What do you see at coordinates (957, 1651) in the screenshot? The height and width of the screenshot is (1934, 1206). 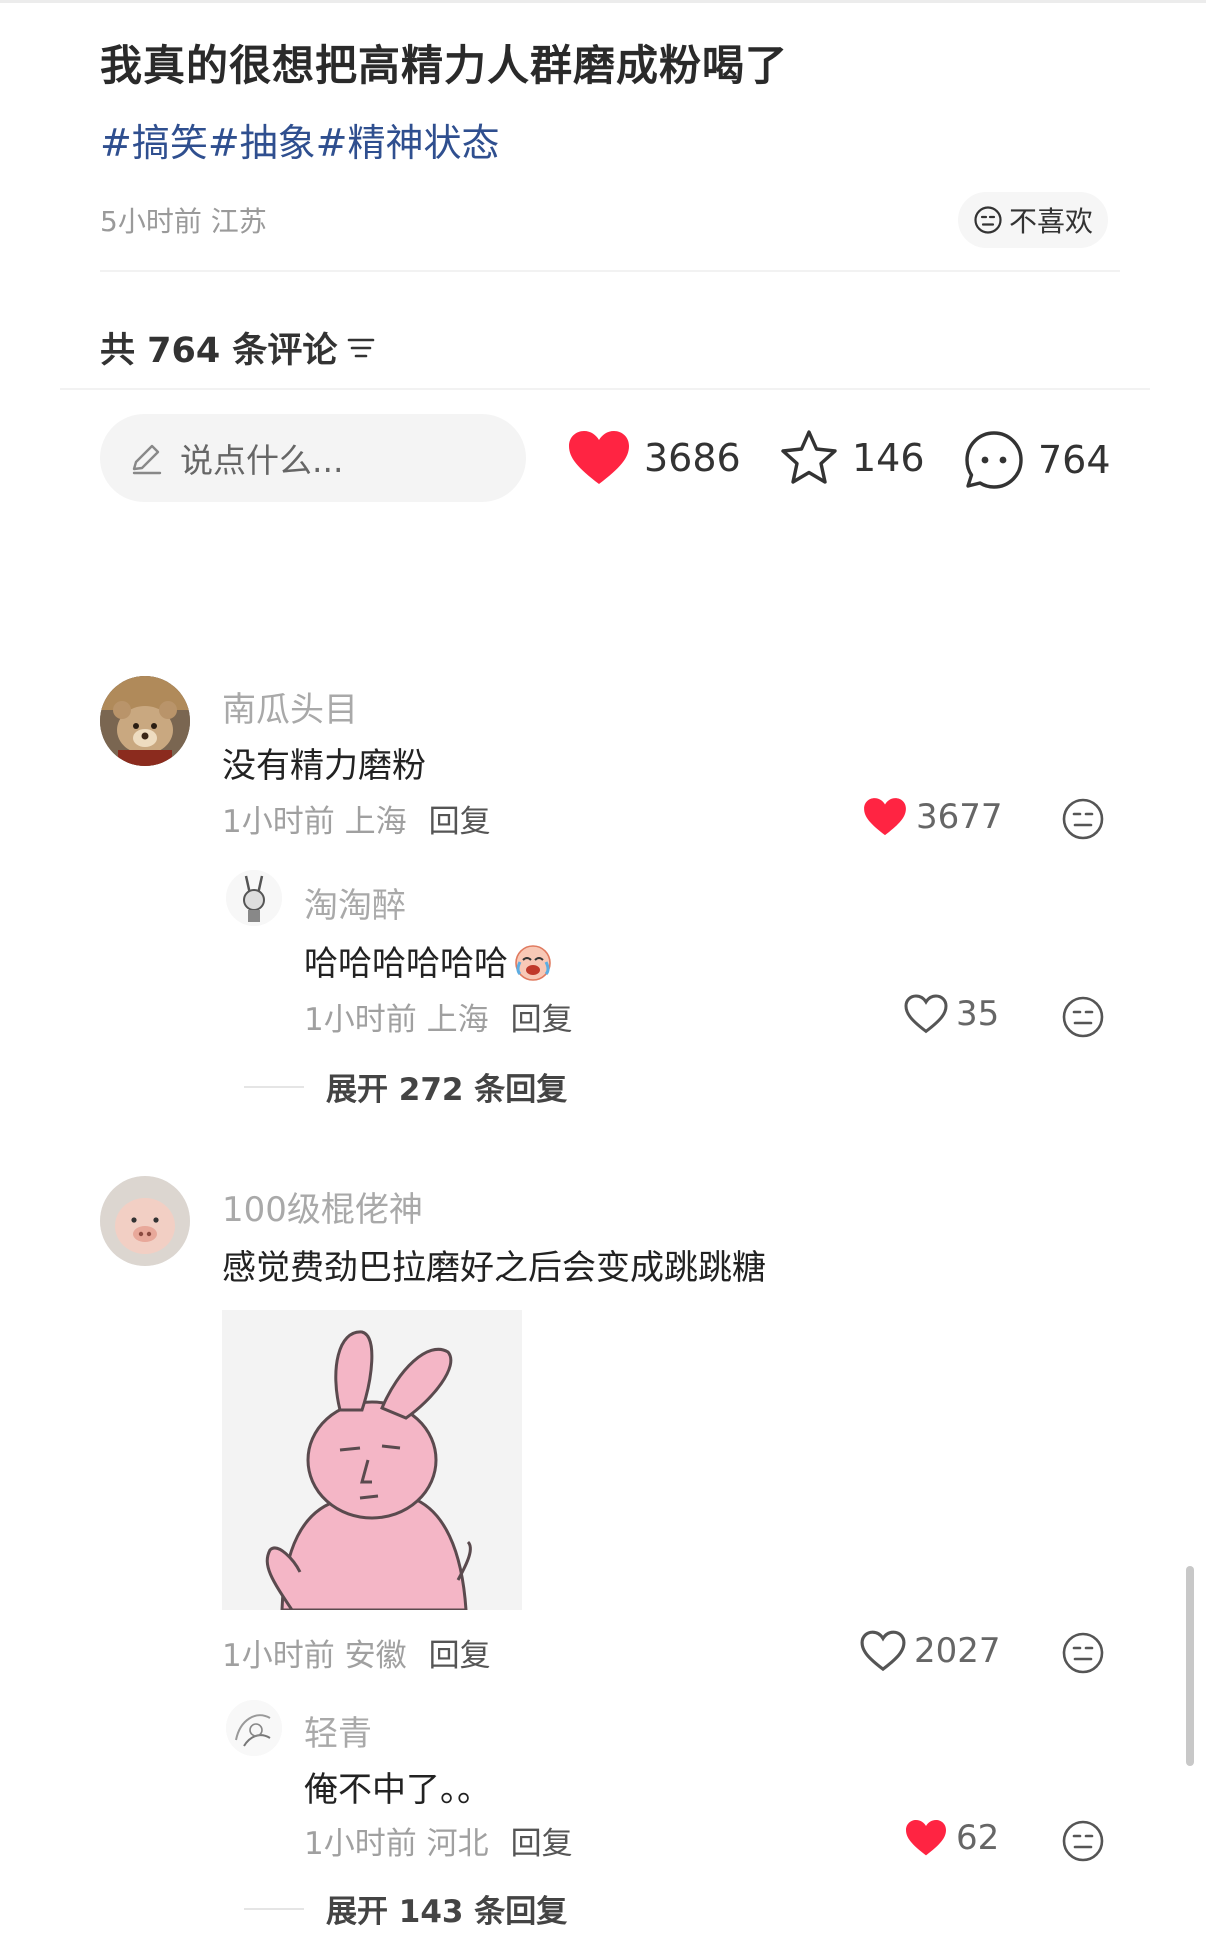 I see `comment-like-count: 2027` at bounding box center [957, 1651].